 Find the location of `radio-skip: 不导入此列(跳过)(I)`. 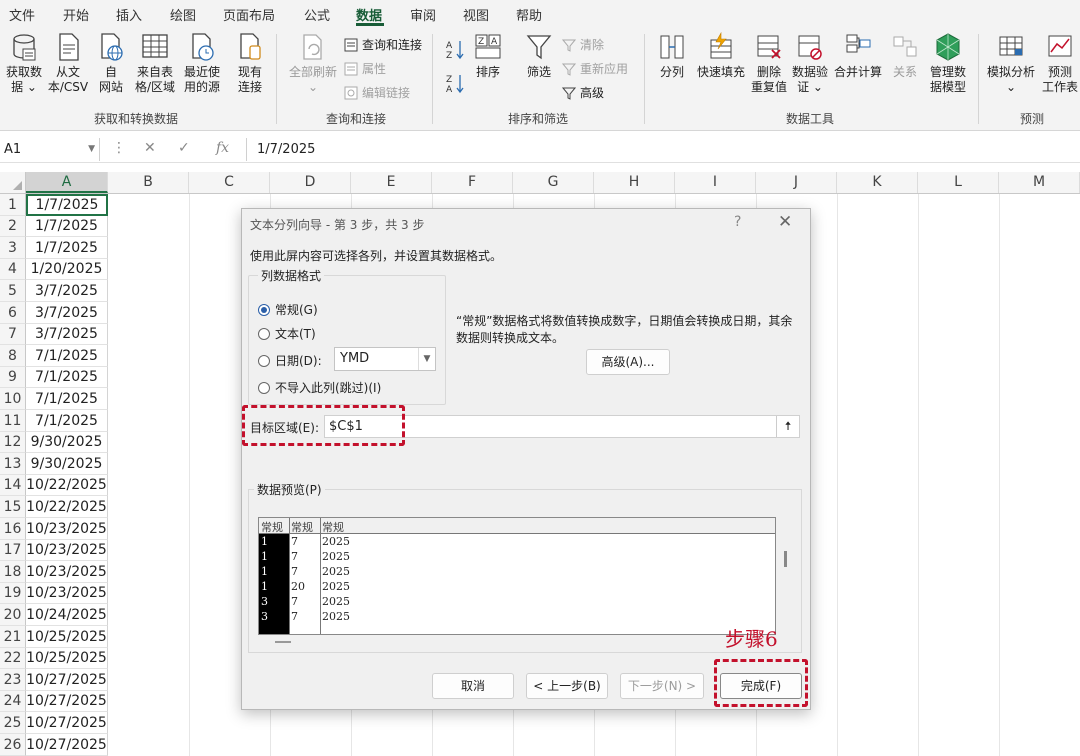

radio-skip: 不导入此列(跳过)(I) is located at coordinates (319, 387).